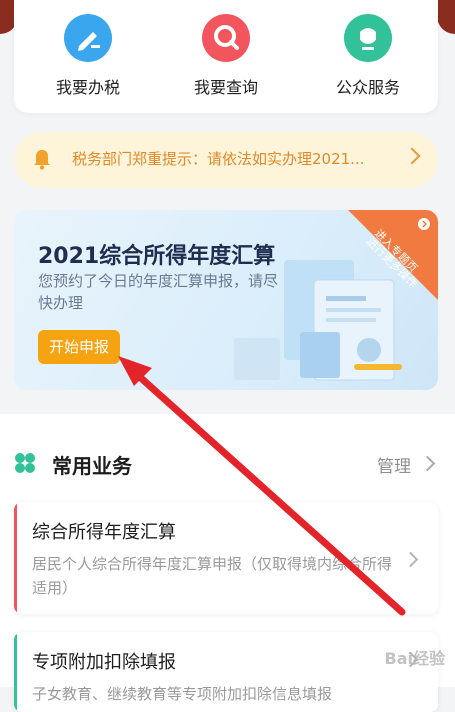  I want to click on service-description: 子女教育、继续教育等专项附加扣除信息填报, so click(182, 694).